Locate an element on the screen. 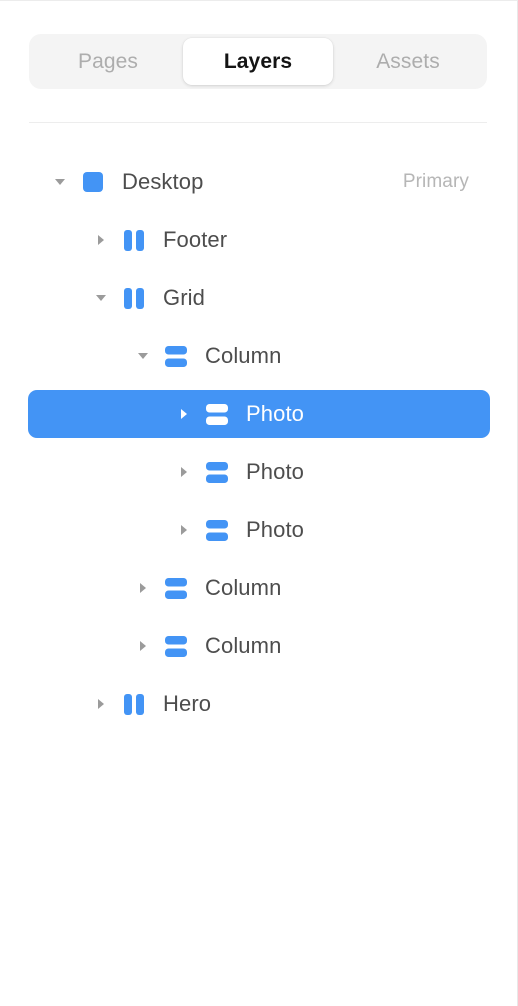 Image resolution: width=518 pixels, height=1006 pixels. layer-row: Grid is located at coordinates (259, 298).